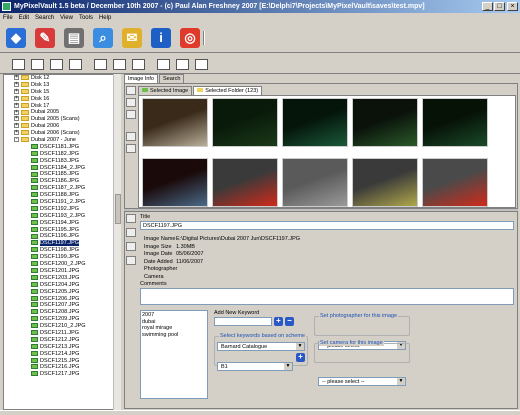 The width and height of the screenshot is (520, 415). What do you see at coordinates (62, 209) in the screenshot?
I see `tree-file-item: DSCF1192.JPG` at bounding box center [62, 209].